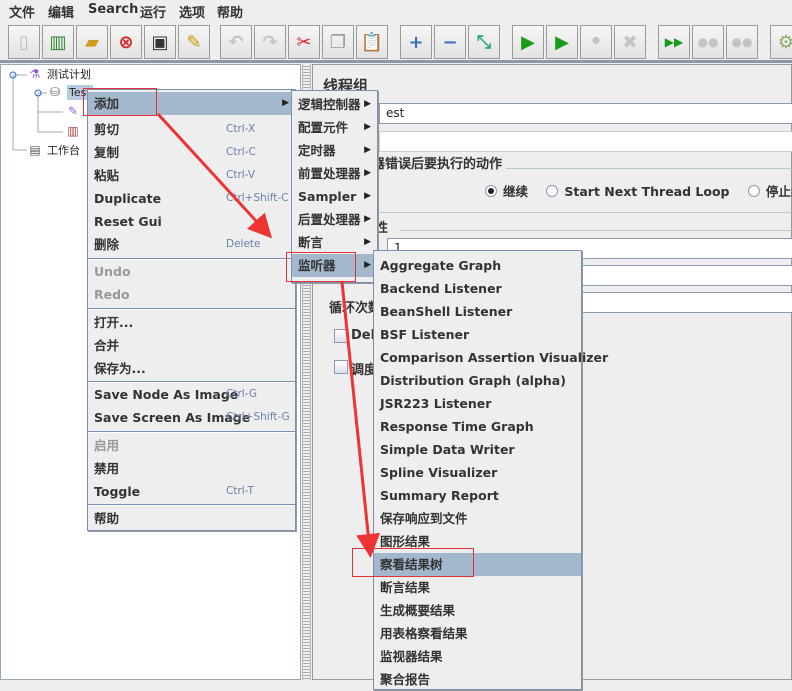  What do you see at coordinates (334, 242) in the screenshot?
I see `submenu-assertion: 断言 ▶` at bounding box center [334, 242].